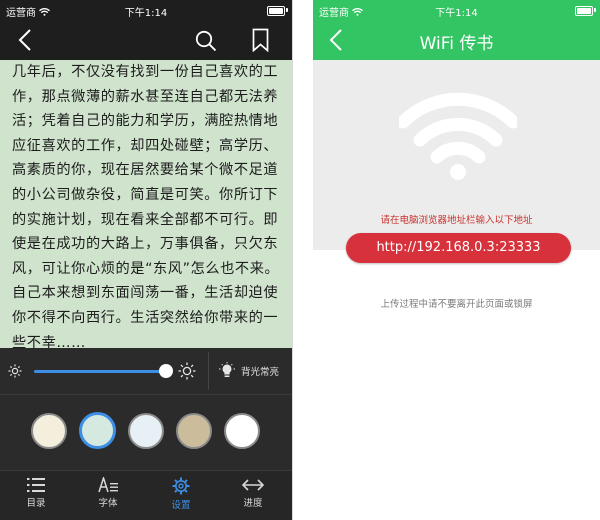 This screenshot has height=520, width=600. I want to click on back-chevron-icon, so click(24, 40).